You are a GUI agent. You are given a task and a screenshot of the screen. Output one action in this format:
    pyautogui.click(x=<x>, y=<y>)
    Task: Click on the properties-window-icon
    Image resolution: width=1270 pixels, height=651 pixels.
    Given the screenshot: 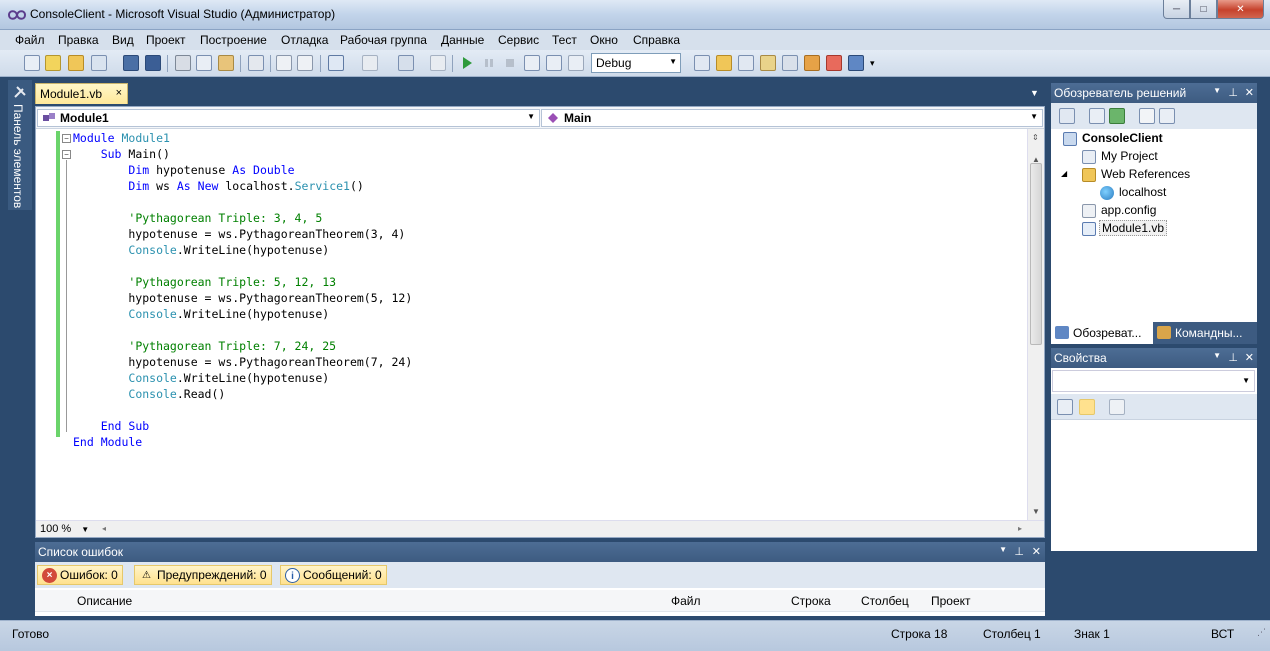 What is the action you would take?
    pyautogui.click(x=746, y=63)
    